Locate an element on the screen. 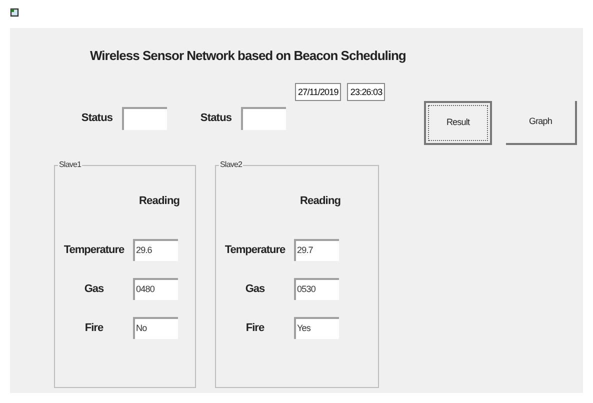  time-field: 23:26:03 is located at coordinates (366, 92).